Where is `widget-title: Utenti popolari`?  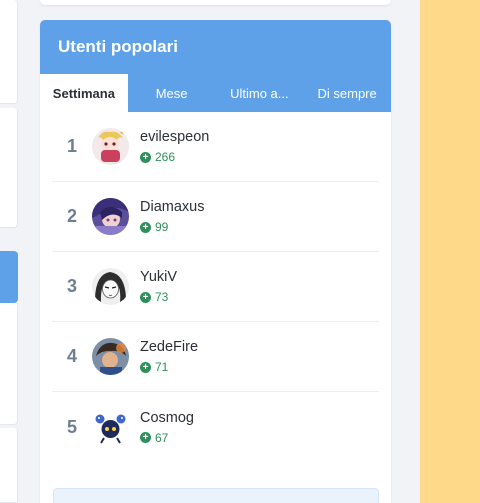
widget-title: Utenti popolari is located at coordinates (118, 46).